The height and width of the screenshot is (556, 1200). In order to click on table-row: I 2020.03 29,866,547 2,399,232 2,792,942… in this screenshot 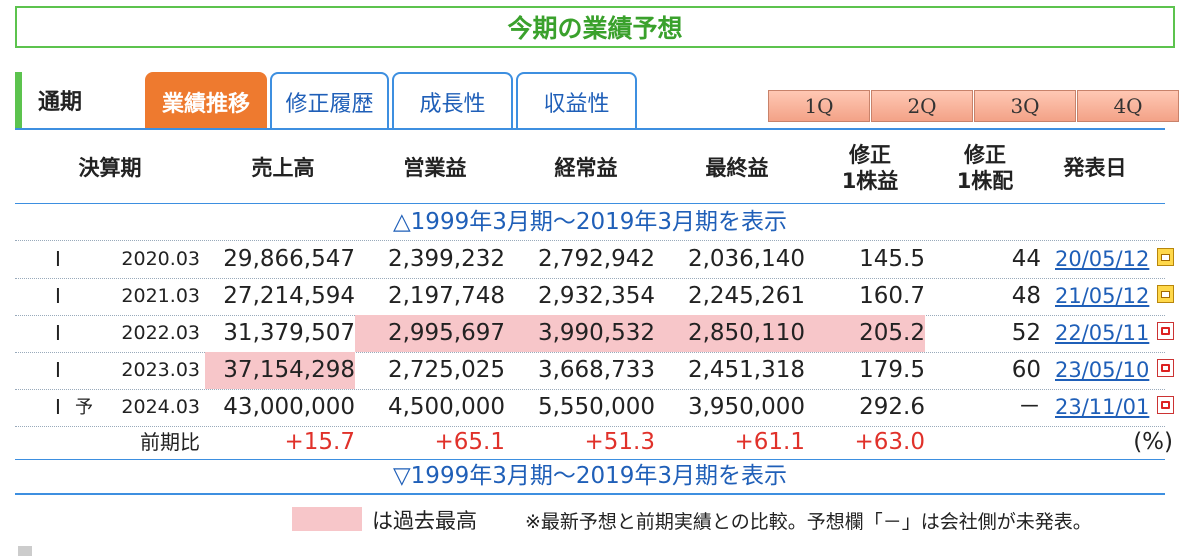, I will do `click(594, 259)`.